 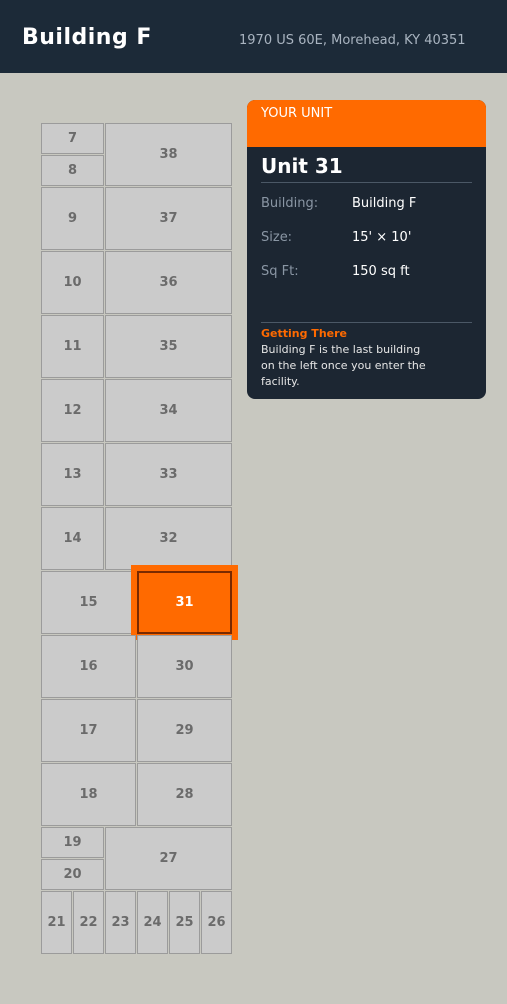 I want to click on unit-27: 27, so click(x=168, y=858).